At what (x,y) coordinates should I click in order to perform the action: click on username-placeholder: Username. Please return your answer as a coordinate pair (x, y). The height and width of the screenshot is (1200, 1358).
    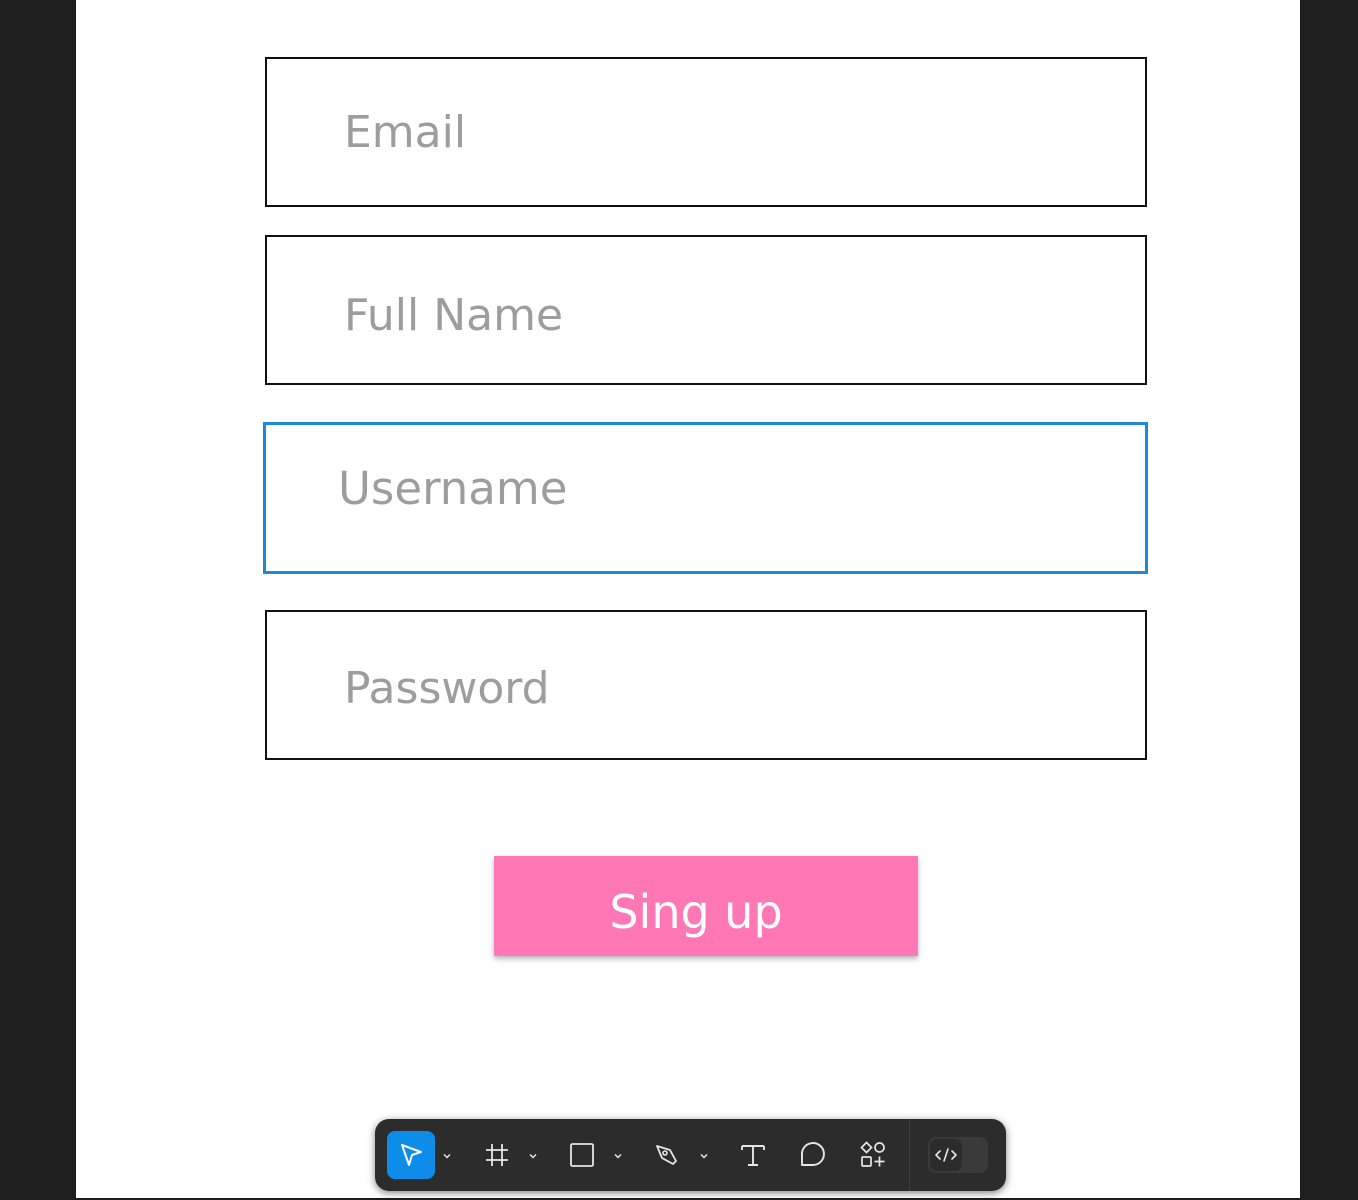
    Looking at the image, I should click on (453, 488).